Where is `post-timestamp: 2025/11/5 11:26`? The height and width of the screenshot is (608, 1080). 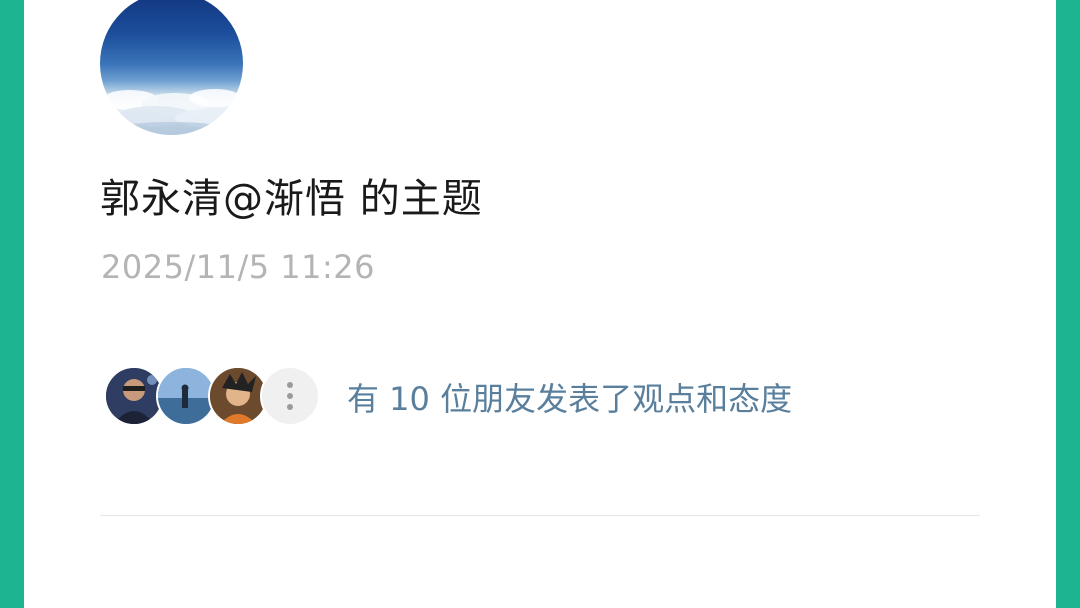 post-timestamp: 2025/11/5 11:26 is located at coordinates (238, 267).